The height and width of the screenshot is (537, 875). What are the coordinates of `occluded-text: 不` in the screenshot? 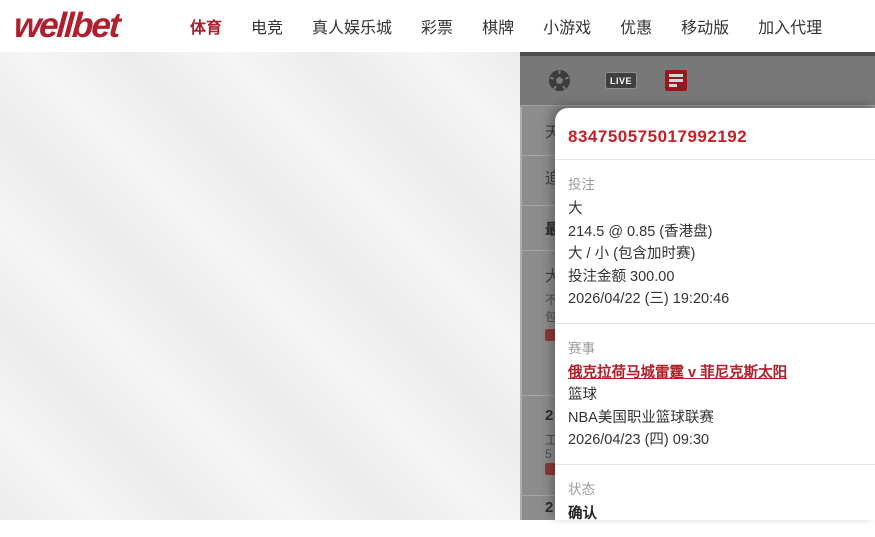 It's located at (550, 299).